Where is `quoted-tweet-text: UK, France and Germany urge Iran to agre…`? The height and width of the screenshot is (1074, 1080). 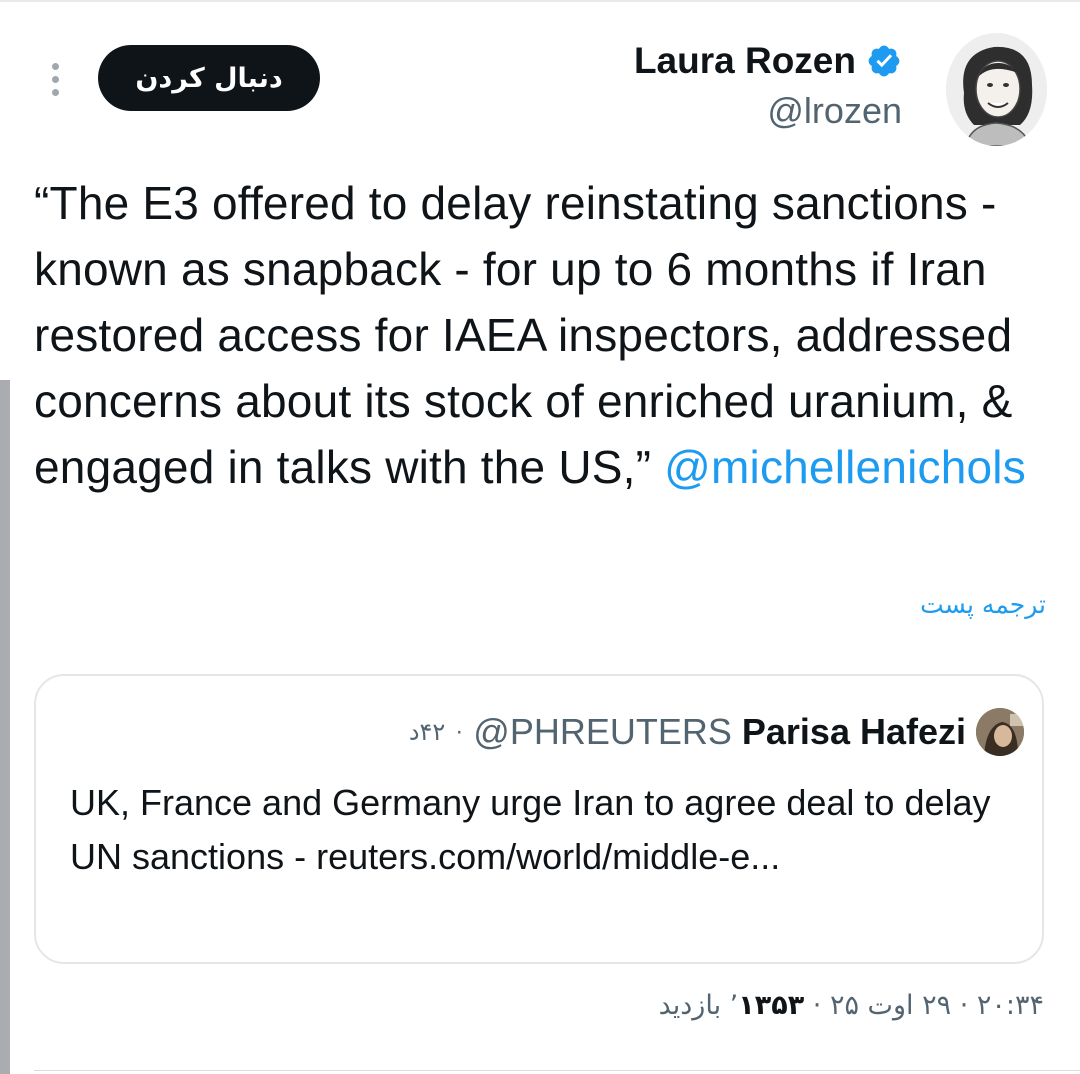 quoted-tweet-text: UK, France and Germany urge Iran to agre… is located at coordinates (530, 829).